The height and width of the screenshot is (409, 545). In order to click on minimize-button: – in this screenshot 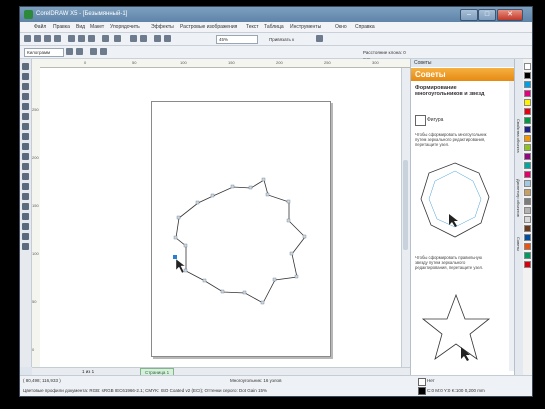, I will do `click(469, 15)`.